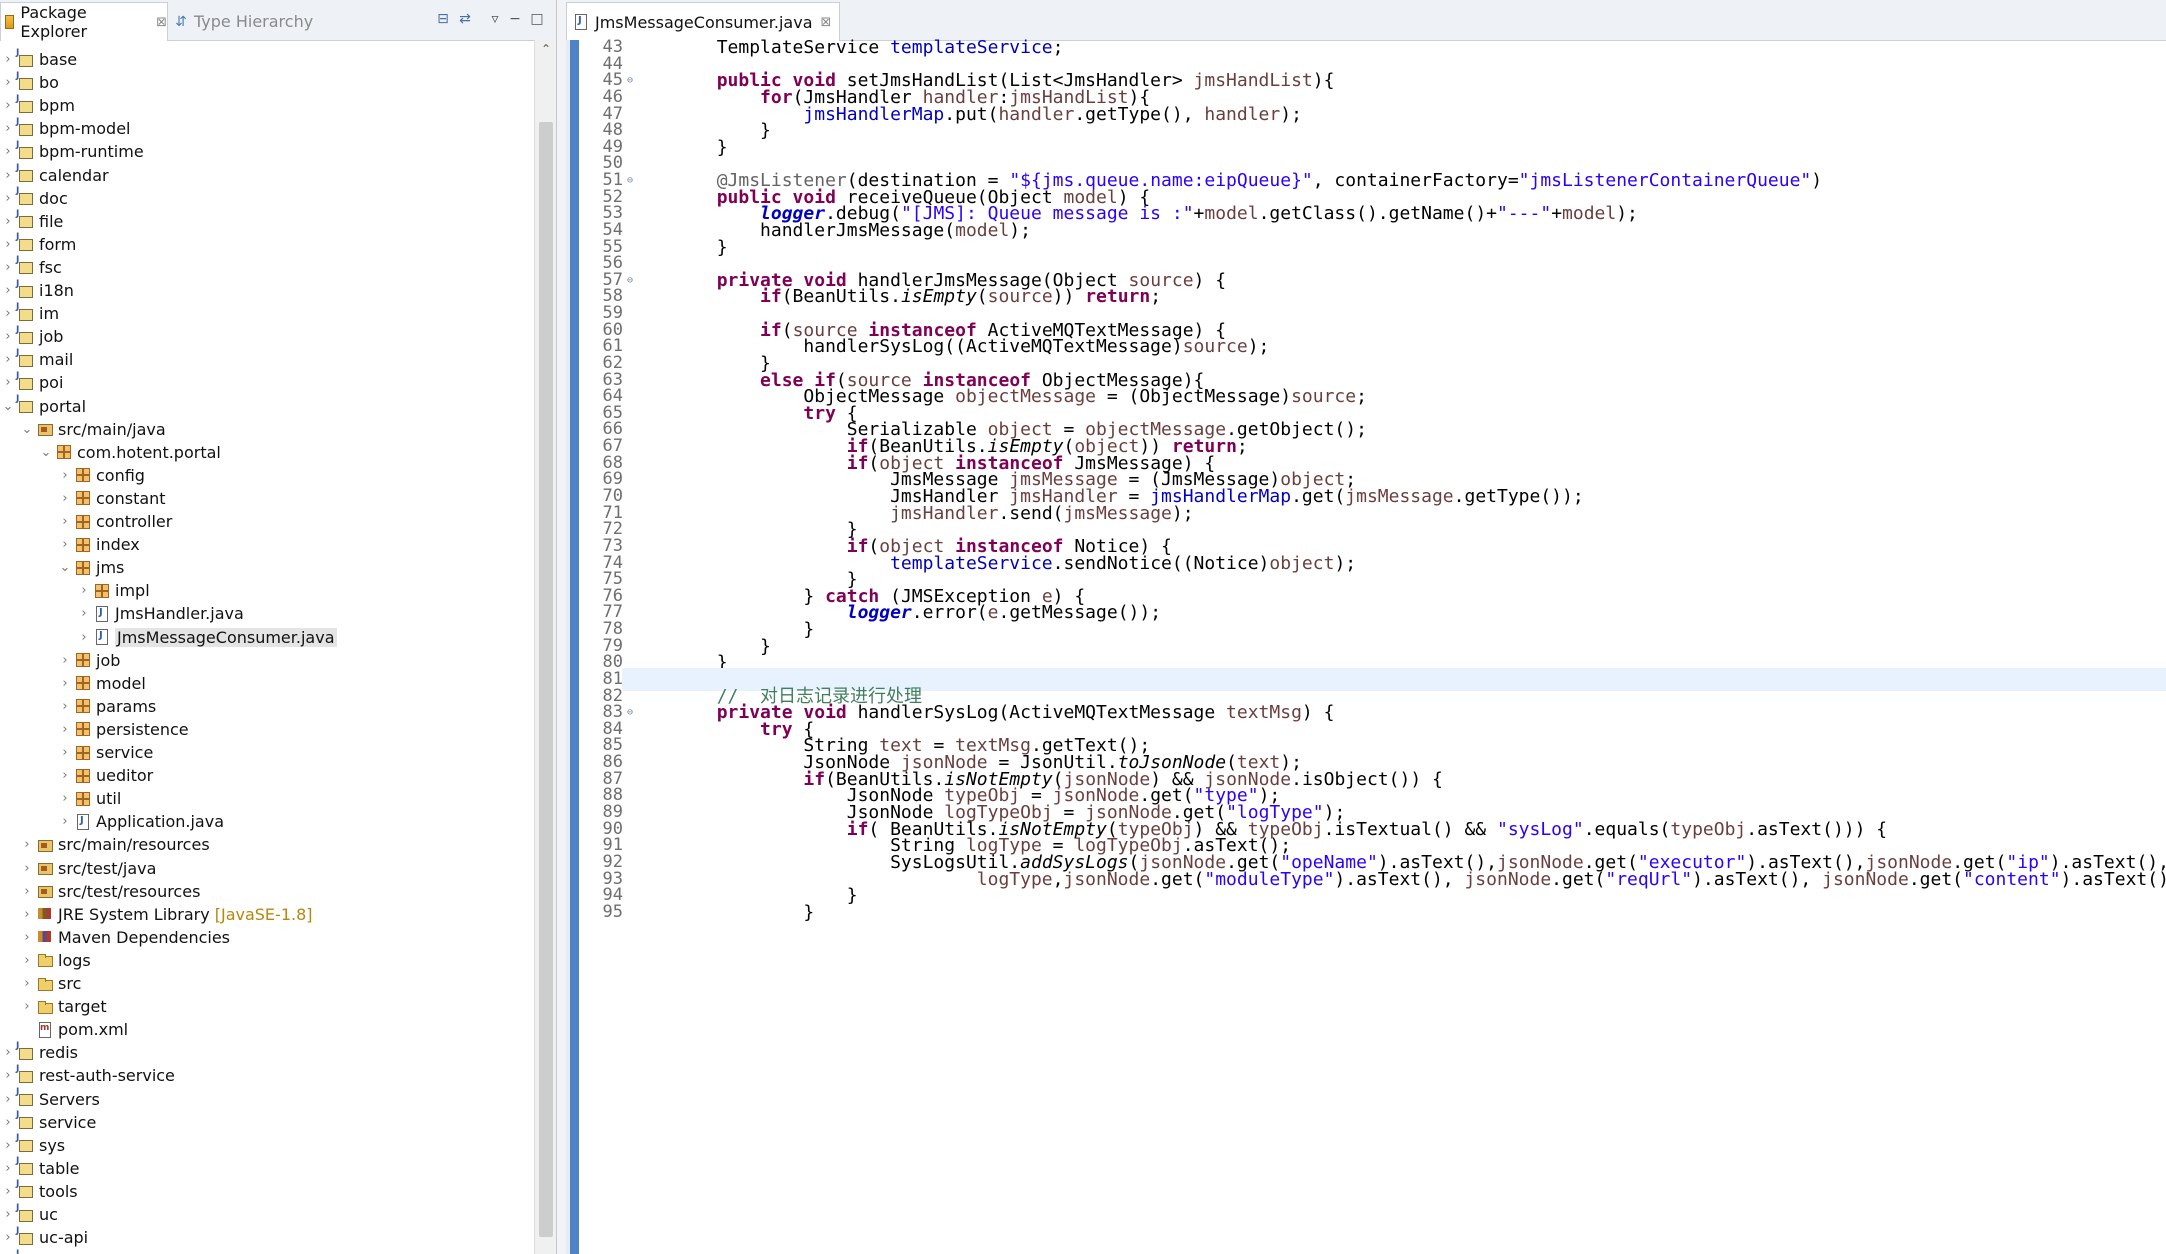  Describe the element at coordinates (44, 406) in the screenshot. I see `tree-item: ⌄ portal` at that location.